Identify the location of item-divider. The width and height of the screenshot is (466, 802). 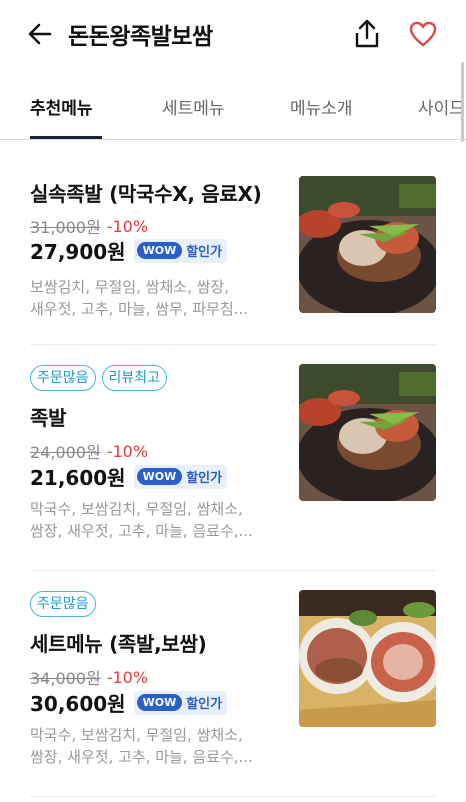
(233, 796).